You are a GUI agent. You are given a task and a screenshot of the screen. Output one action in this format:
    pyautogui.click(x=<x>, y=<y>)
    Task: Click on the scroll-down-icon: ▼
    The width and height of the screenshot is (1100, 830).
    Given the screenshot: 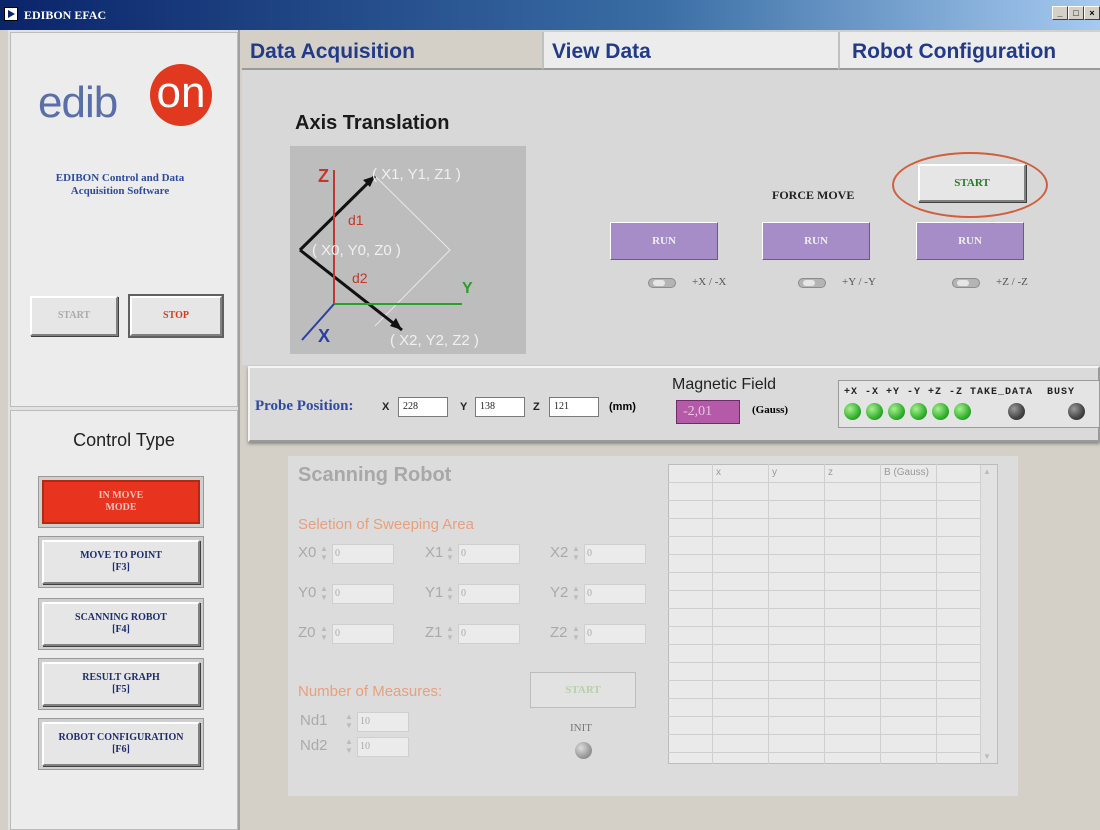 What is the action you would take?
    pyautogui.click(x=987, y=756)
    